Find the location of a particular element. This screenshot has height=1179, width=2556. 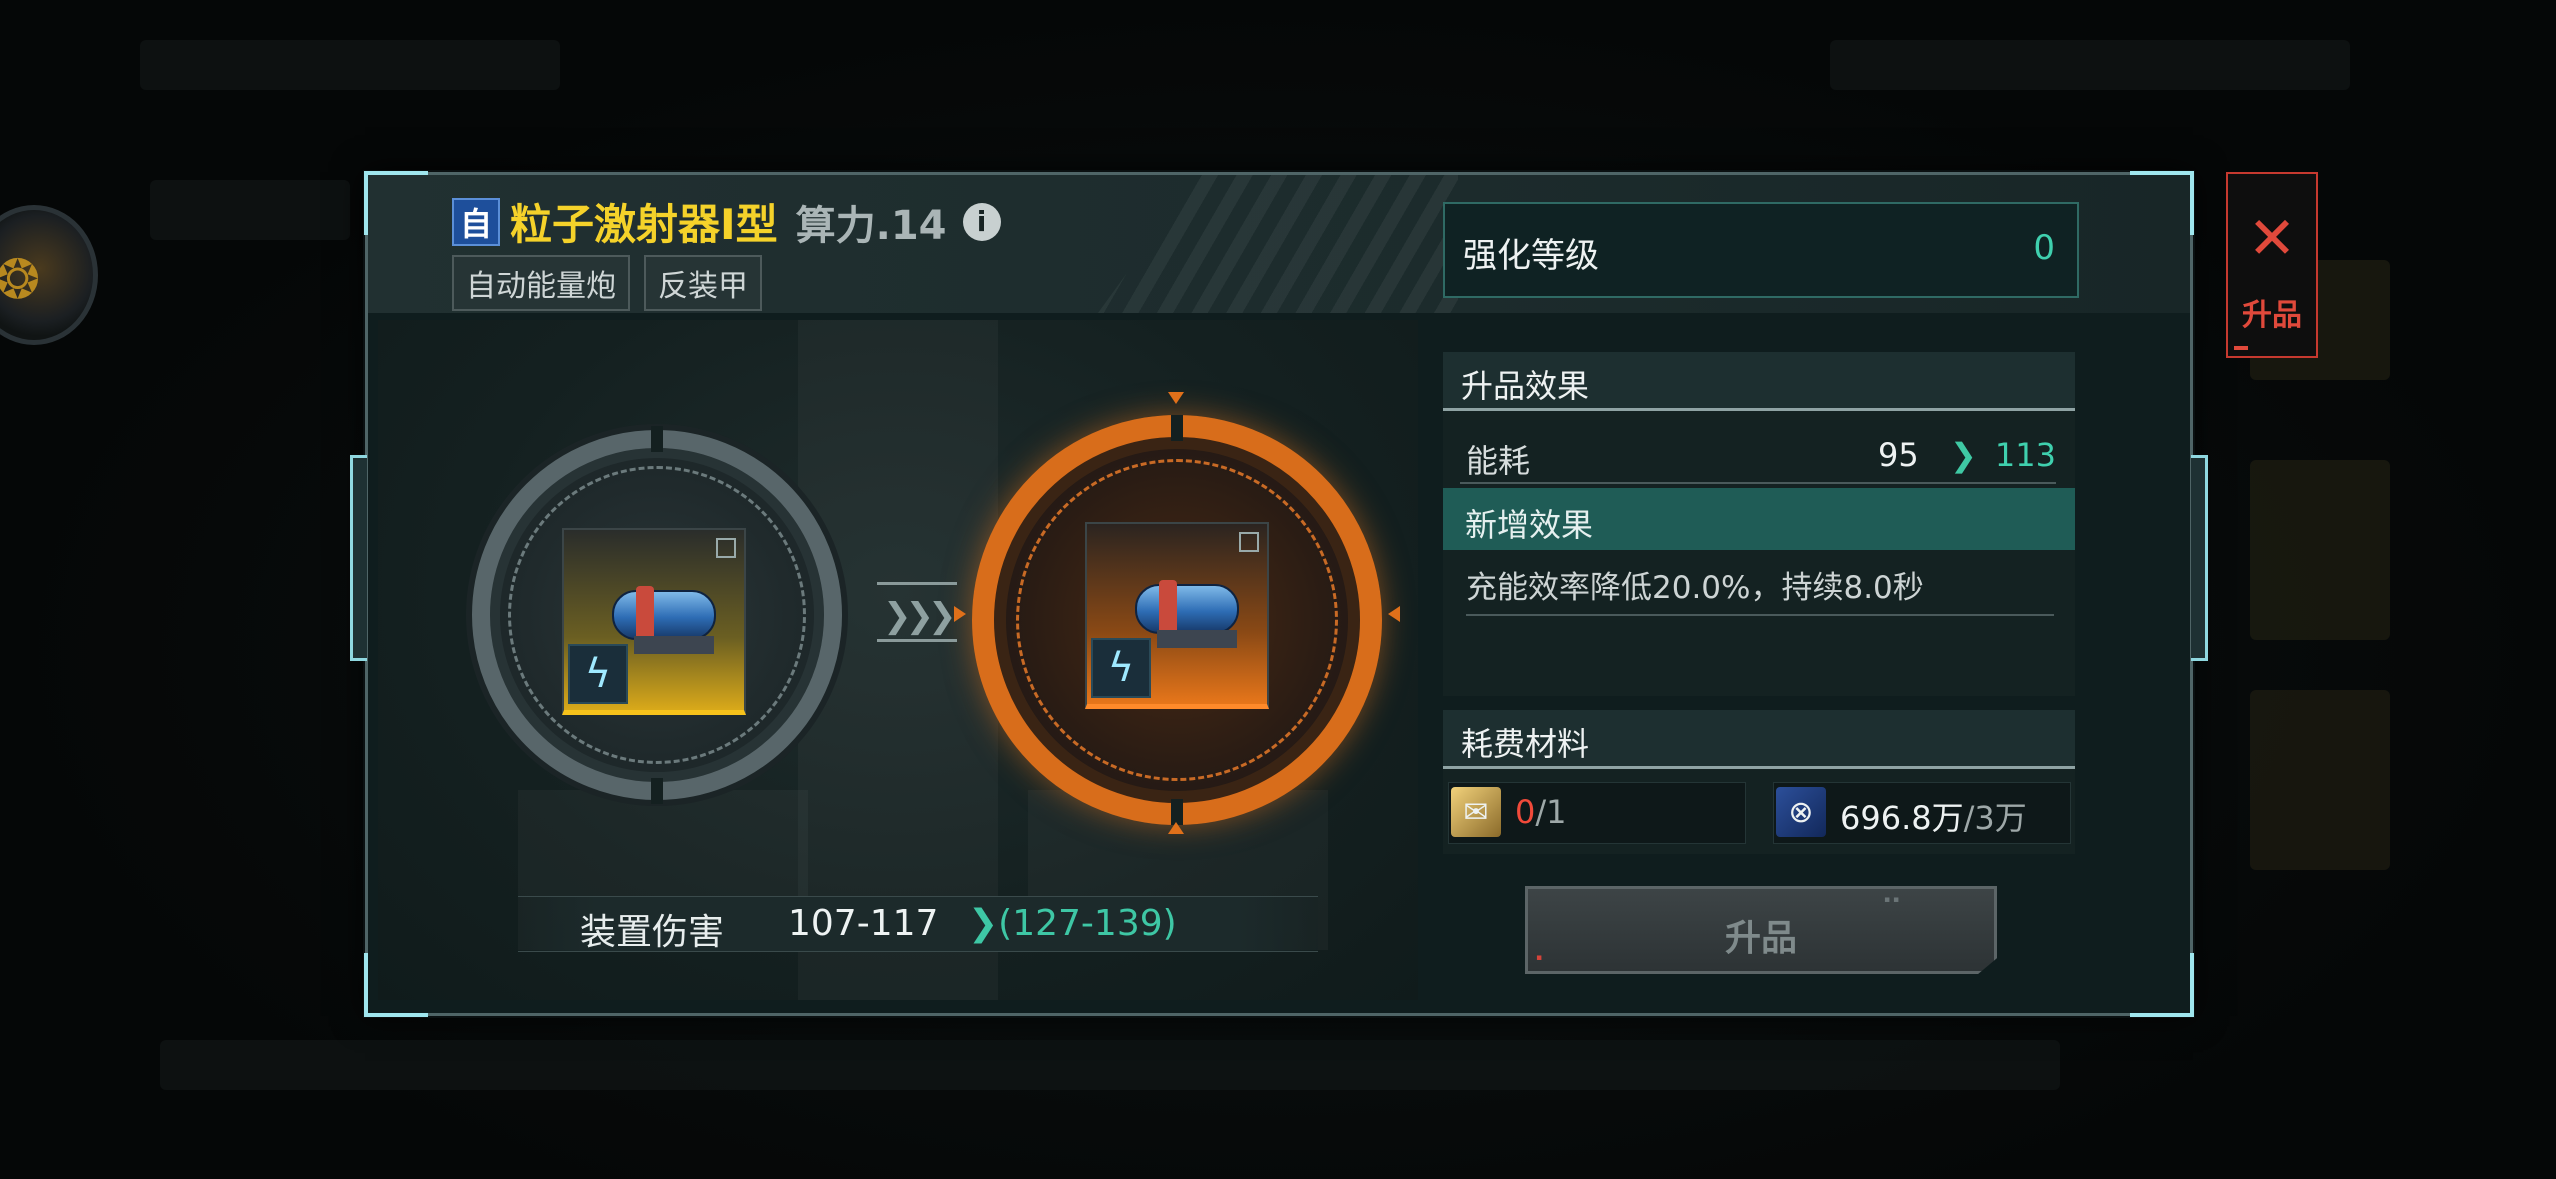

materials-title: 耗费材料 is located at coordinates (1525, 744).